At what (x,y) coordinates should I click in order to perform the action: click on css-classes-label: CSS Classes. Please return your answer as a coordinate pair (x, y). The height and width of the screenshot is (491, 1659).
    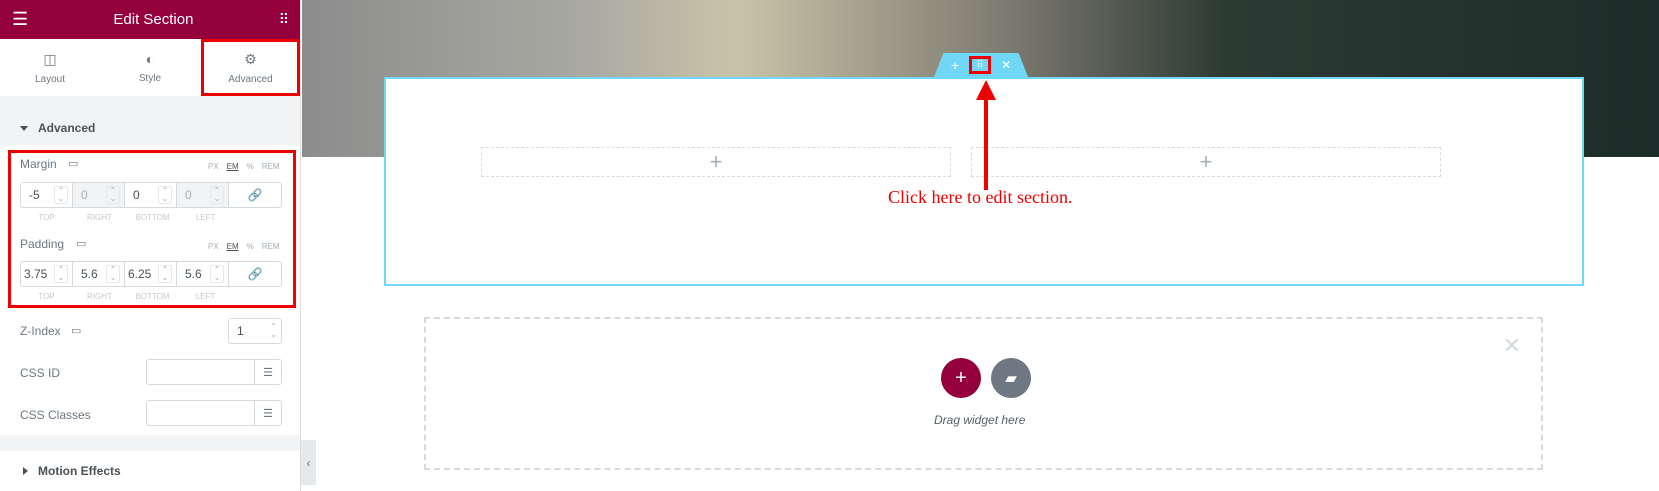
    Looking at the image, I should click on (55, 415).